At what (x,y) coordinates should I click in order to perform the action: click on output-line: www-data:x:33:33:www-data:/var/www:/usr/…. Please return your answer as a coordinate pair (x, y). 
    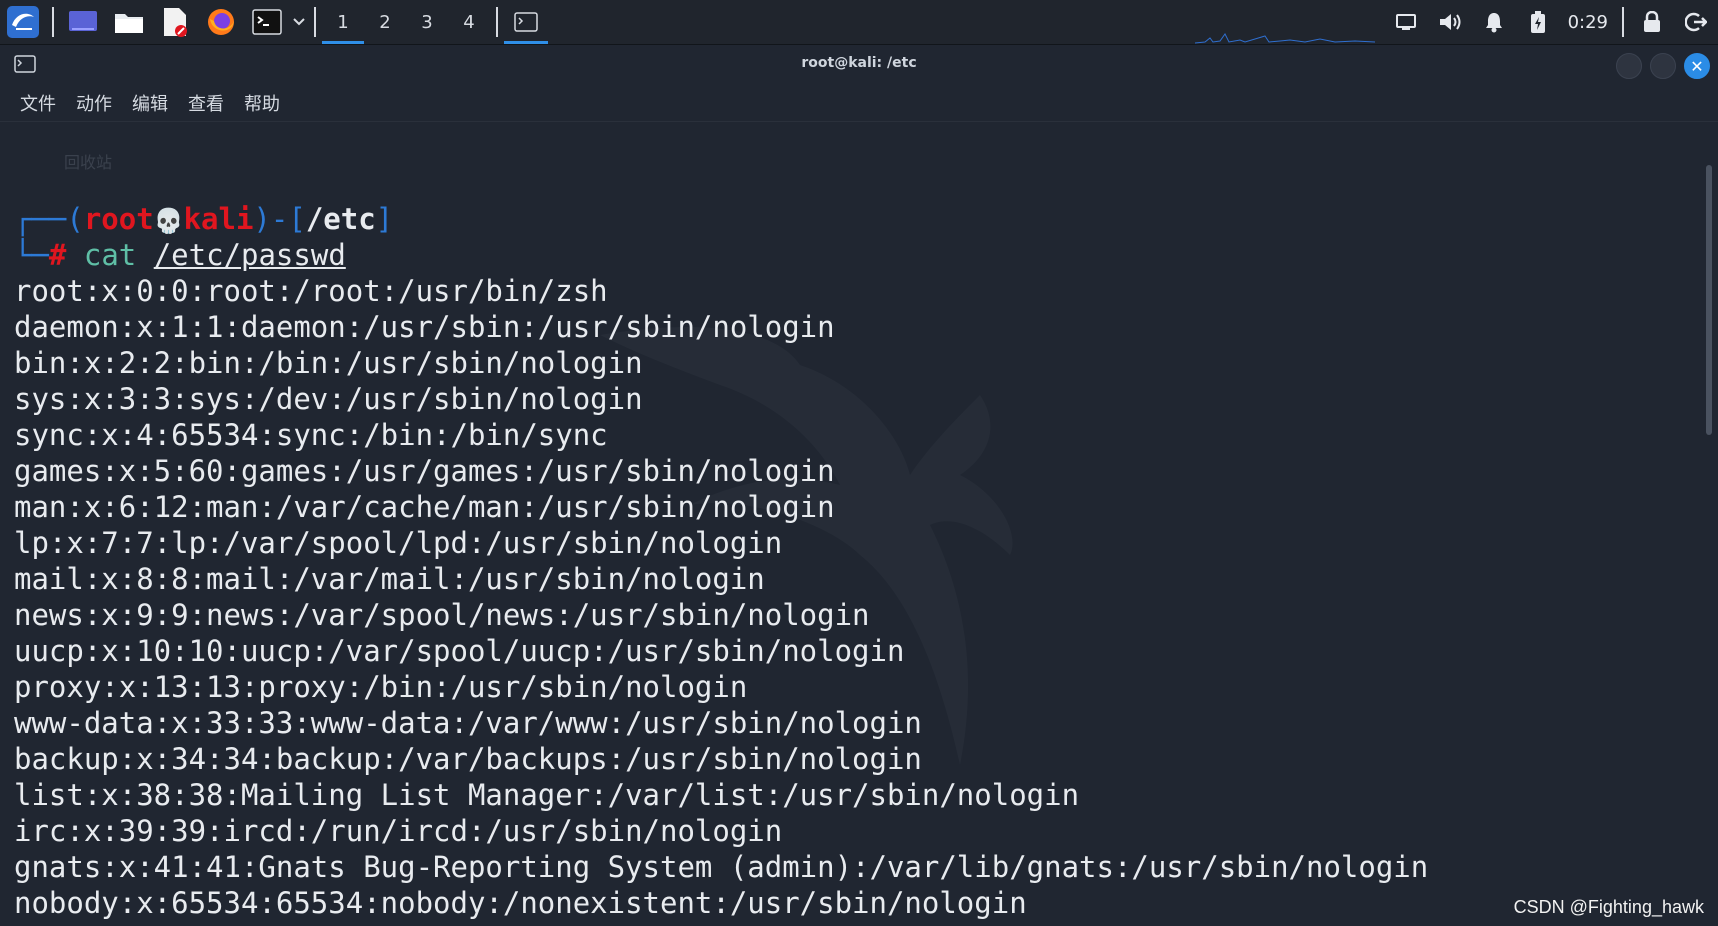
    Looking at the image, I should click on (468, 723).